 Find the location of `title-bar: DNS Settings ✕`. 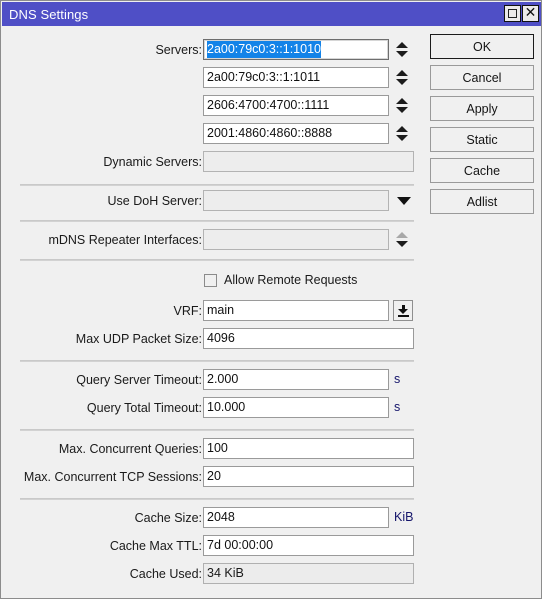

title-bar: DNS Settings ✕ is located at coordinates (271, 14).